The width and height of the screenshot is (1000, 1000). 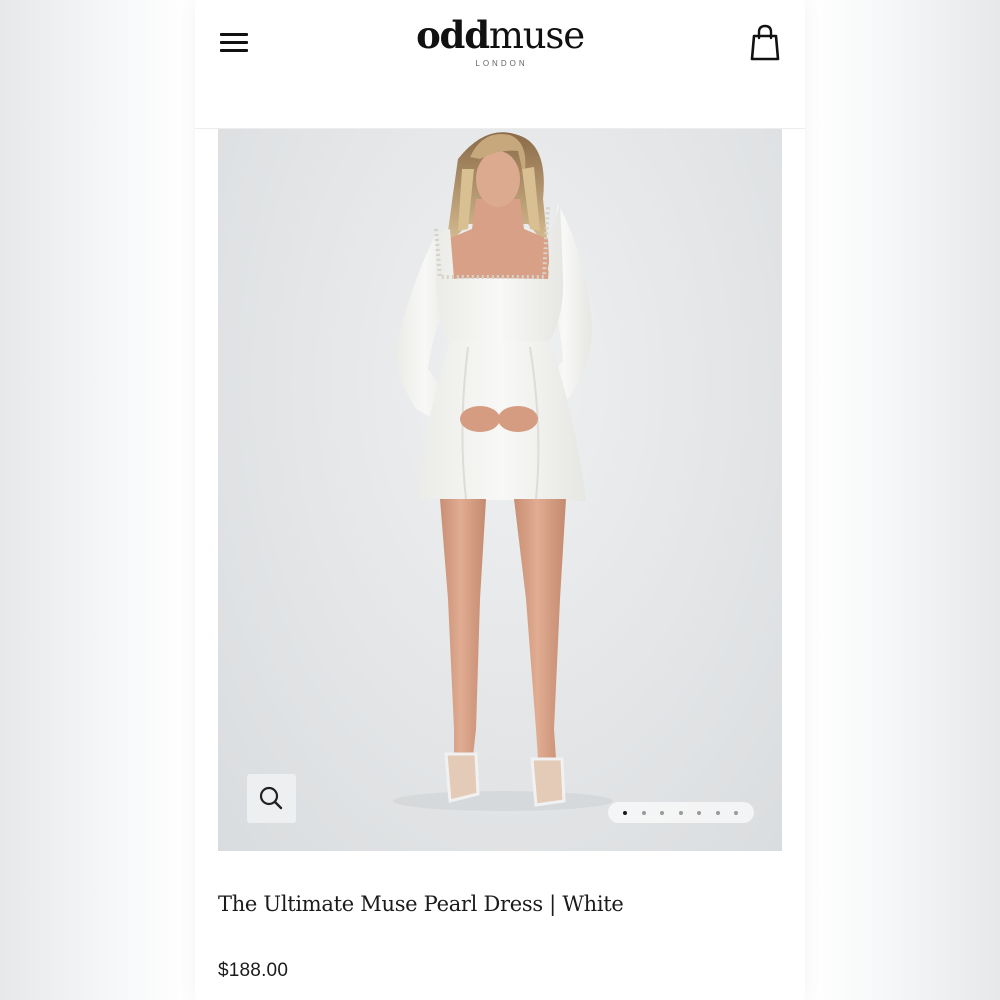 I want to click on menu-button, so click(x=234, y=43).